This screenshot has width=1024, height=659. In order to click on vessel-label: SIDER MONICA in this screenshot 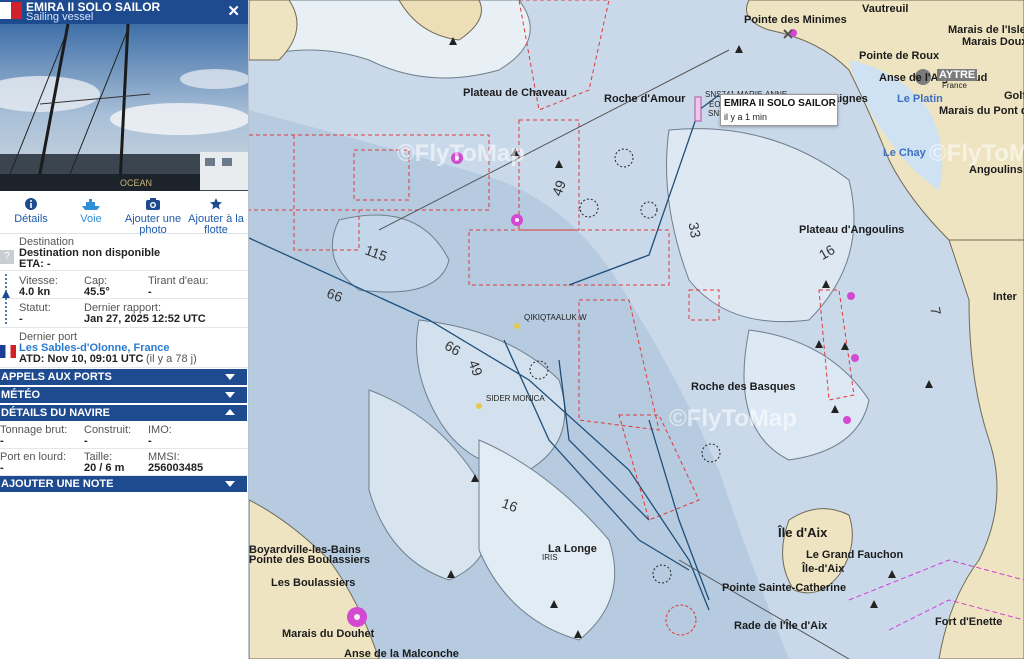, I will do `click(515, 398)`.